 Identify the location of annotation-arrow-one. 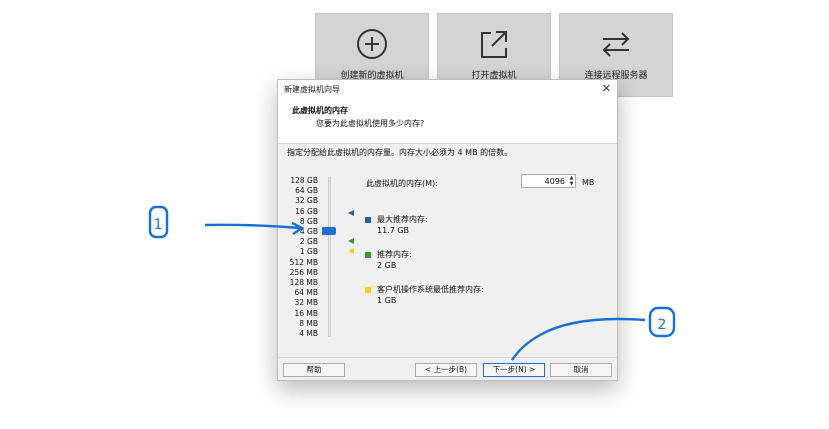
(252, 226).